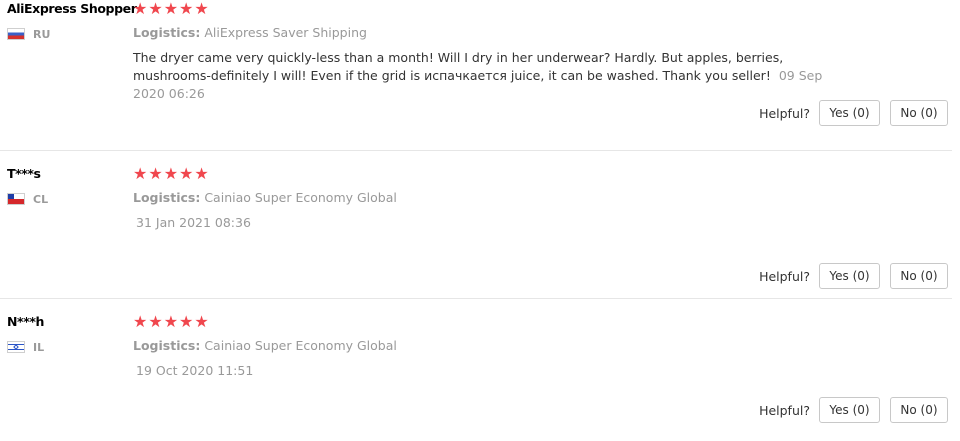 This screenshot has width=960, height=441. Describe the element at coordinates (27, 199) in the screenshot. I see `reviewer-country: CL` at that location.